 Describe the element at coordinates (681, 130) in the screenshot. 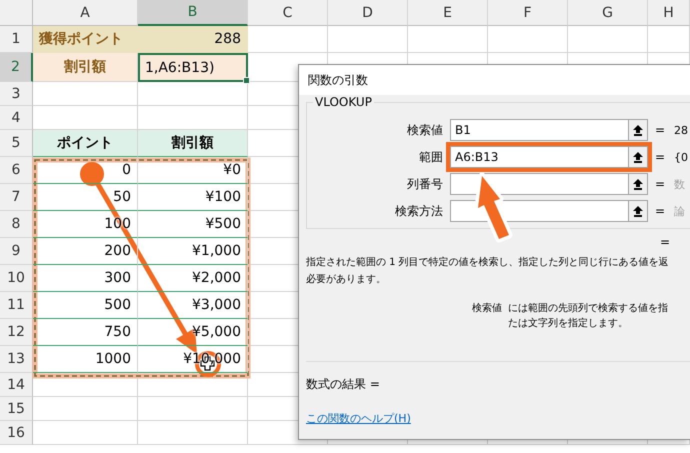

I see `argument-result: 28` at that location.